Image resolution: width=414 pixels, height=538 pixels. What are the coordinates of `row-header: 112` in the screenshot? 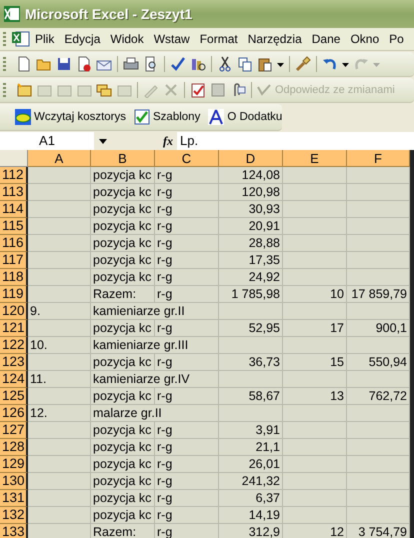 It's located at (14, 175).